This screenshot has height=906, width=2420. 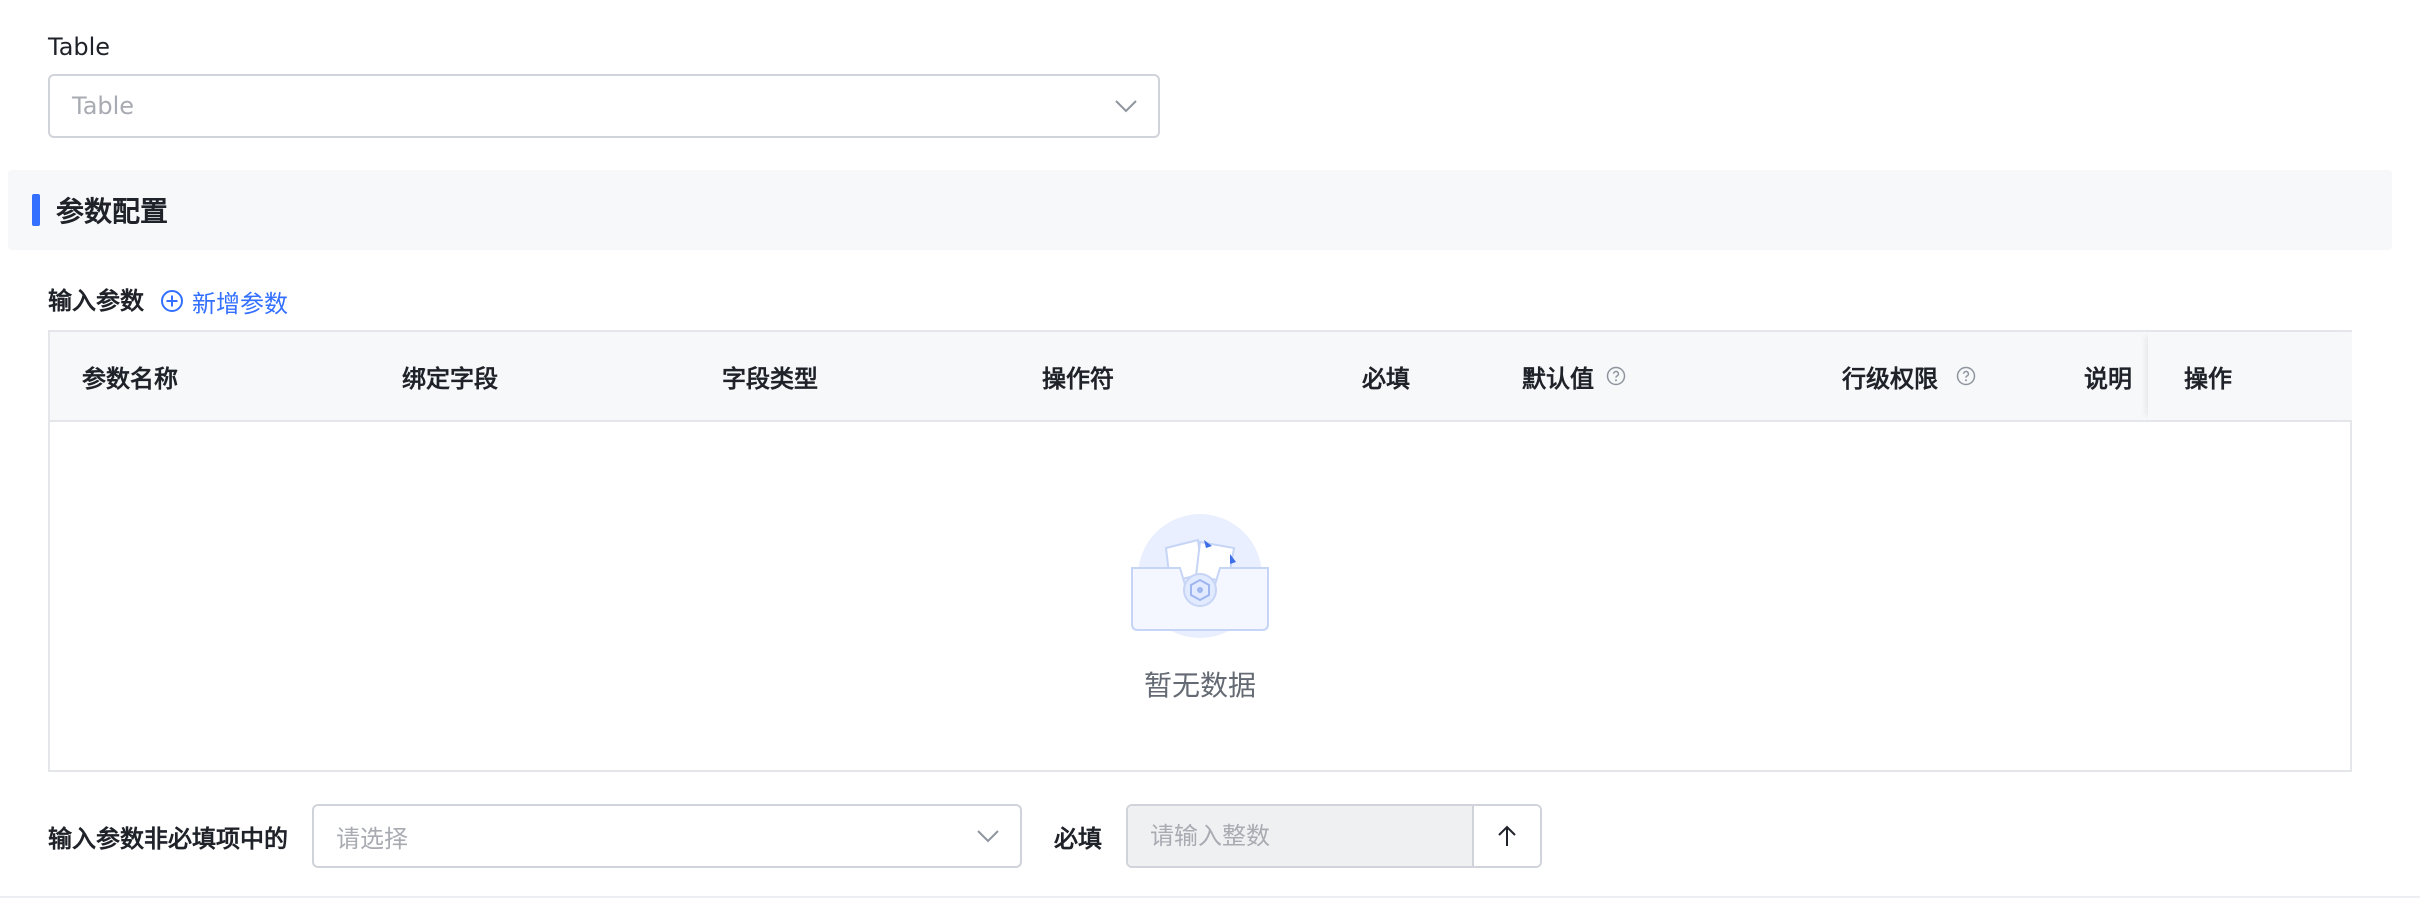 I want to click on col-label: 必填, so click(x=1386, y=378).